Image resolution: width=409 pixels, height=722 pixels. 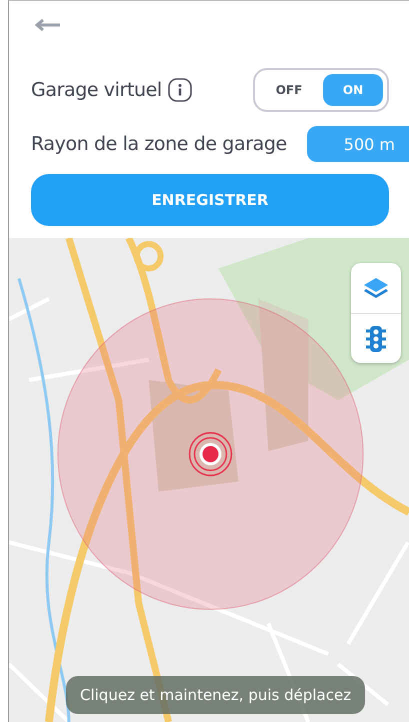 I want to click on back-arrow-icon, so click(x=48, y=25).